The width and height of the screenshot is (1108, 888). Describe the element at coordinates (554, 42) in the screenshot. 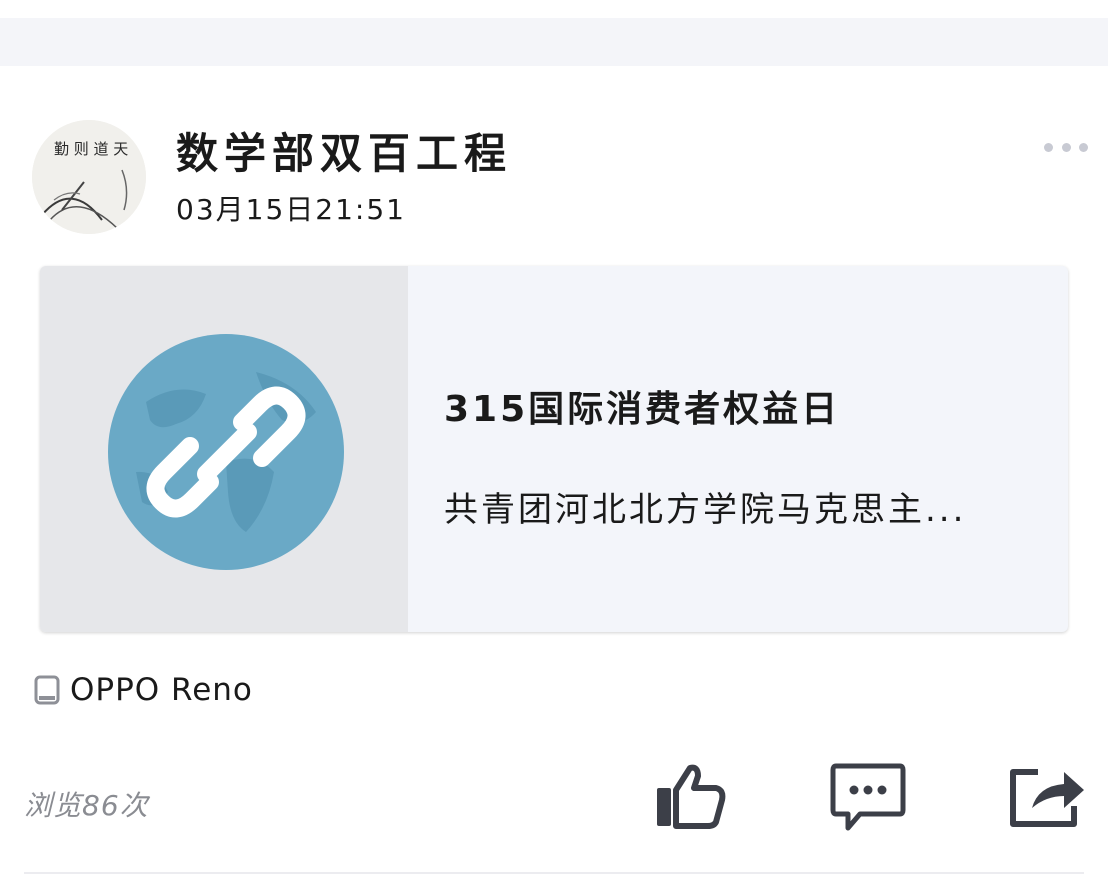

I see `top-separator-band` at that location.